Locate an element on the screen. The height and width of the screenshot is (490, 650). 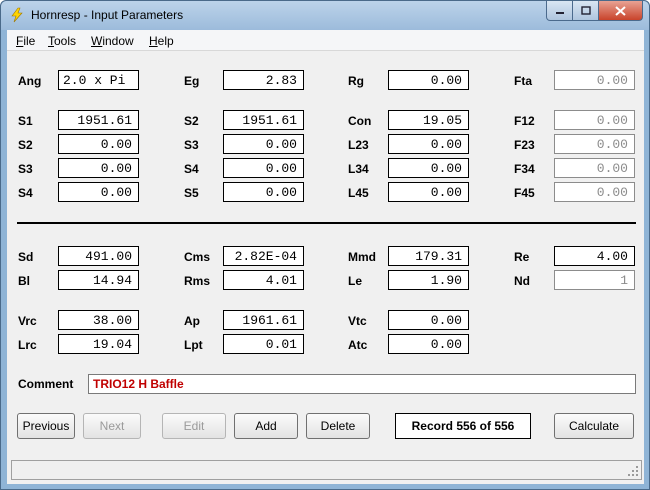
bl-field: 14.94 is located at coordinates (98, 280).